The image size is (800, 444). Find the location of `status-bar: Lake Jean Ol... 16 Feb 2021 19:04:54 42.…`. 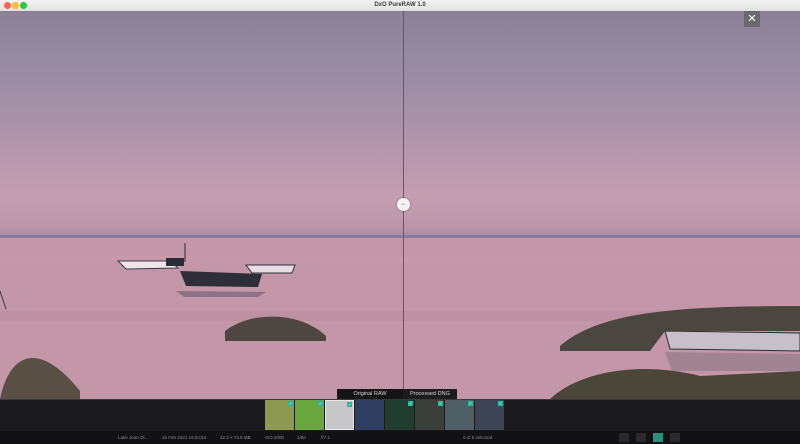

status-bar: Lake Jean Ol... 16 Feb 2021 19:04:54 42.… is located at coordinates (400, 437).